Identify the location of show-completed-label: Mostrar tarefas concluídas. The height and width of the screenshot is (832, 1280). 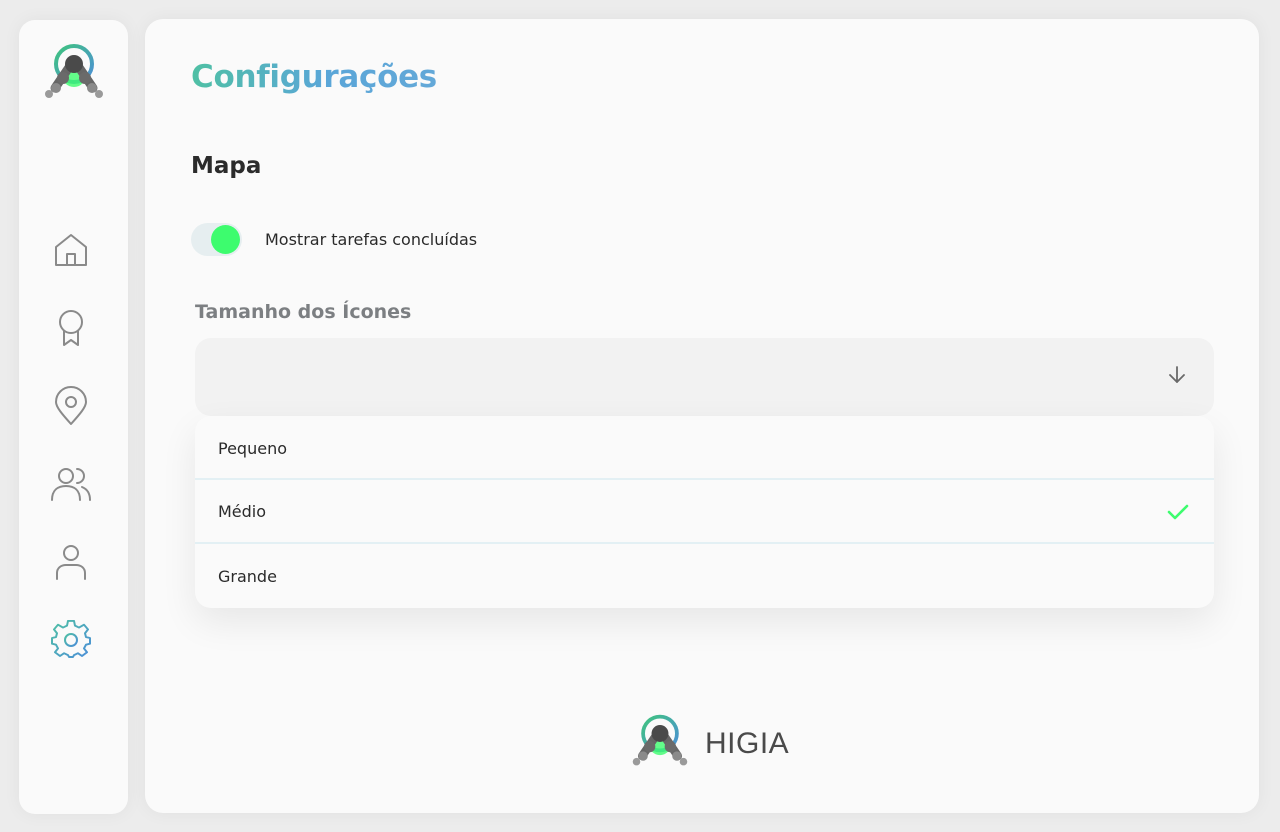
(371, 239).